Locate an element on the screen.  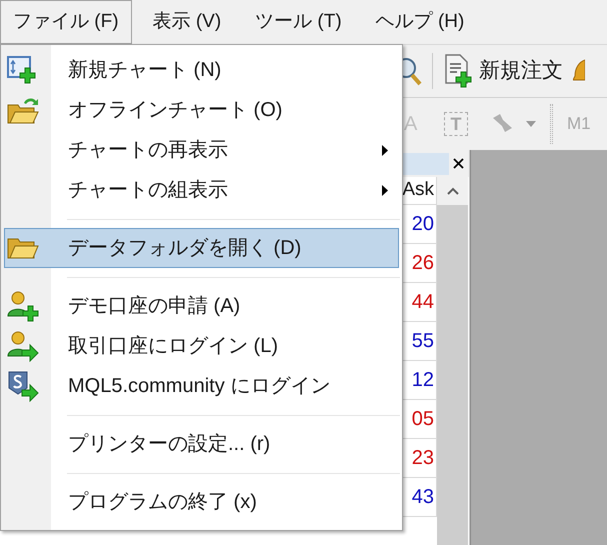
panel-title-bar is located at coordinates (424, 163).